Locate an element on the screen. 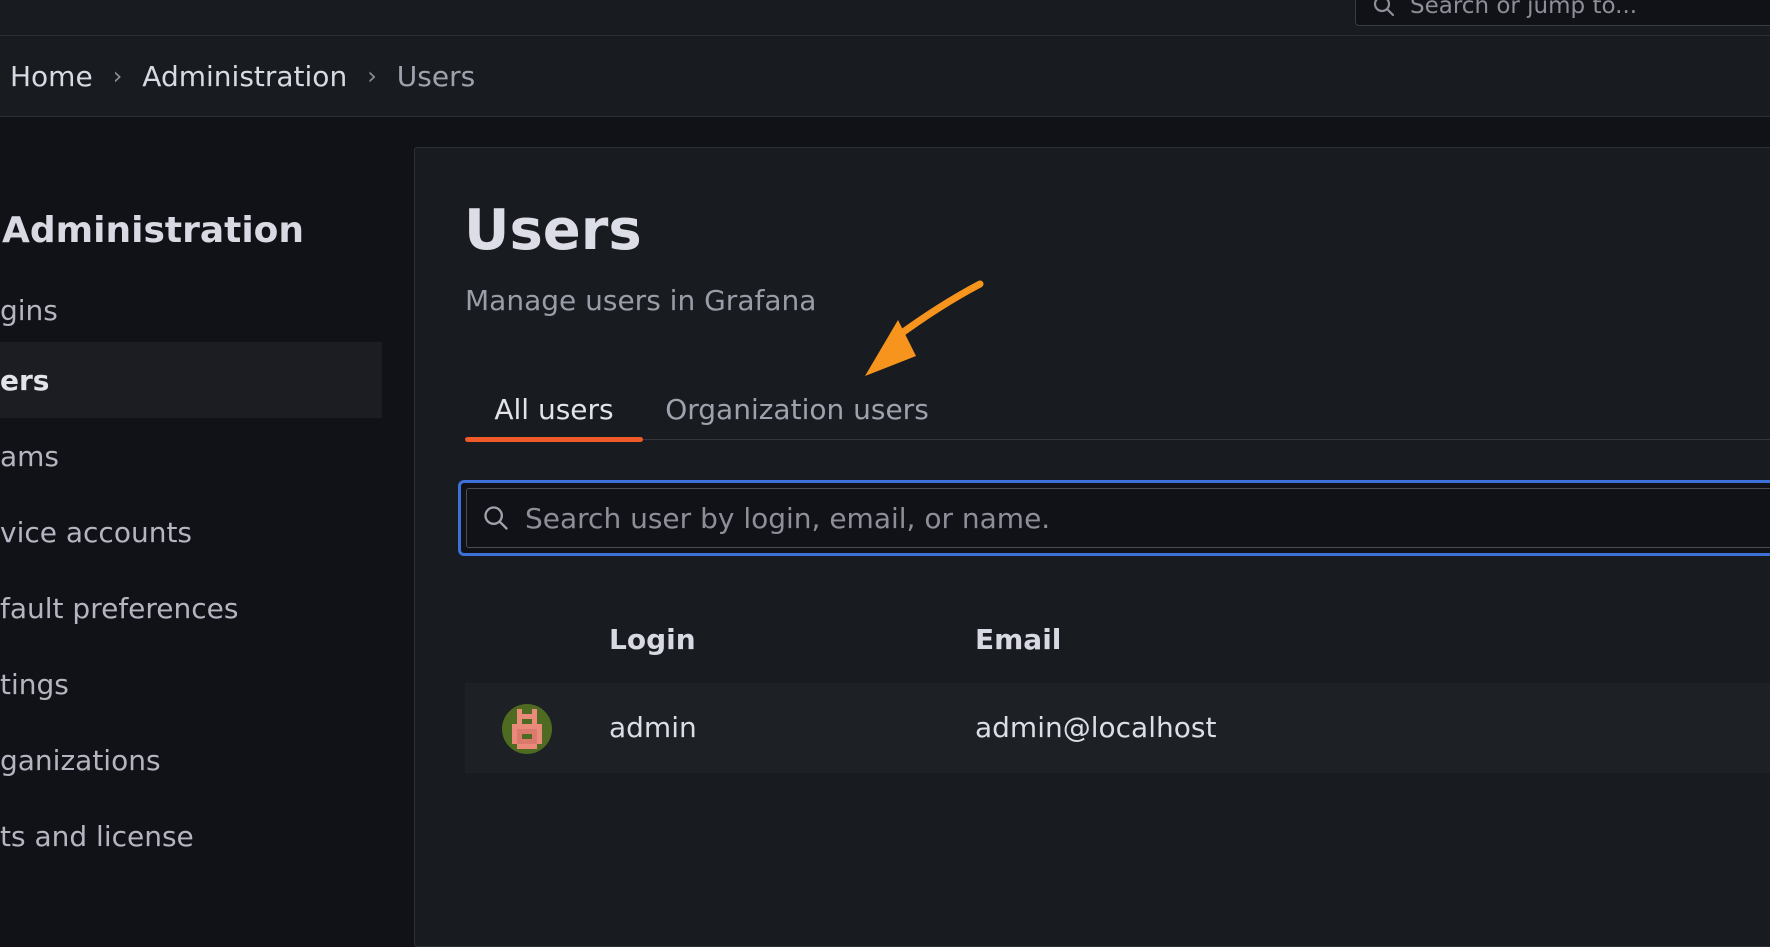 The width and height of the screenshot is (1770, 947). page-subtitle: Manage users in Grafana is located at coordinates (641, 300).